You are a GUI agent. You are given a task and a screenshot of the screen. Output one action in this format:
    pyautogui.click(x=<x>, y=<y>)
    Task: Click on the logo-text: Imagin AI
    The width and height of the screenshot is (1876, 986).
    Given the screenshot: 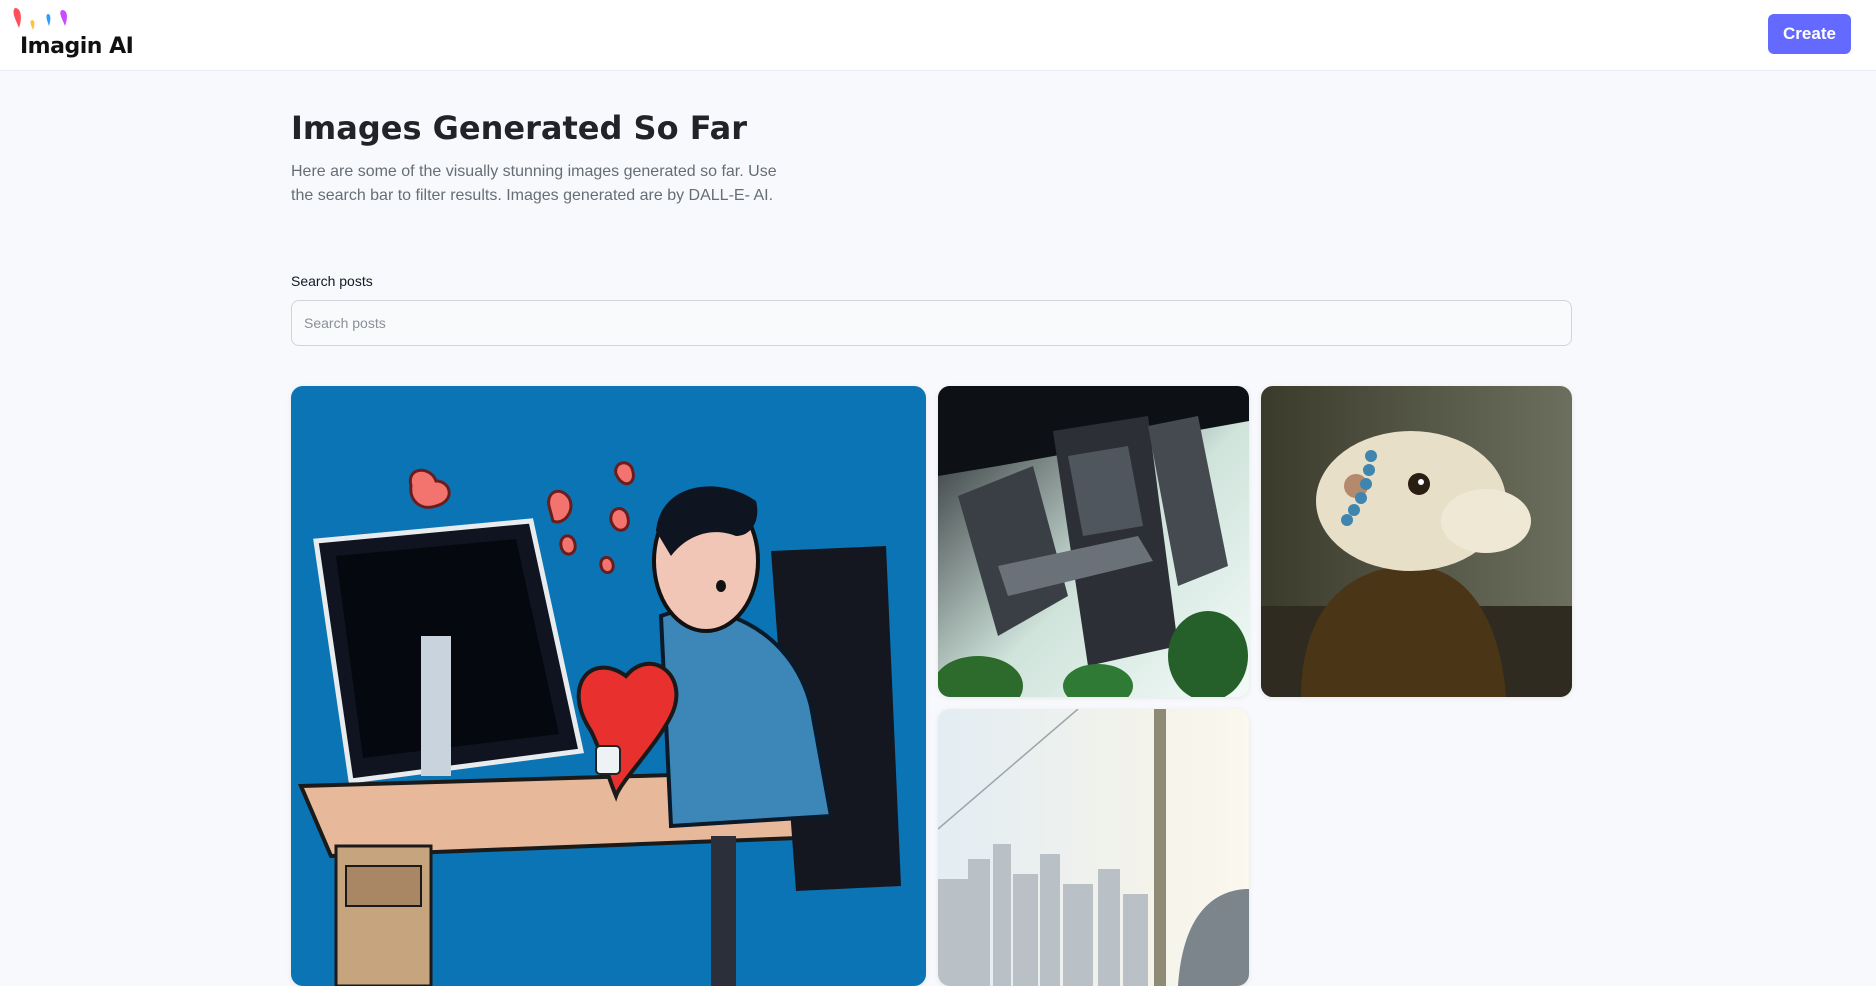 What is the action you would take?
    pyautogui.click(x=77, y=46)
    